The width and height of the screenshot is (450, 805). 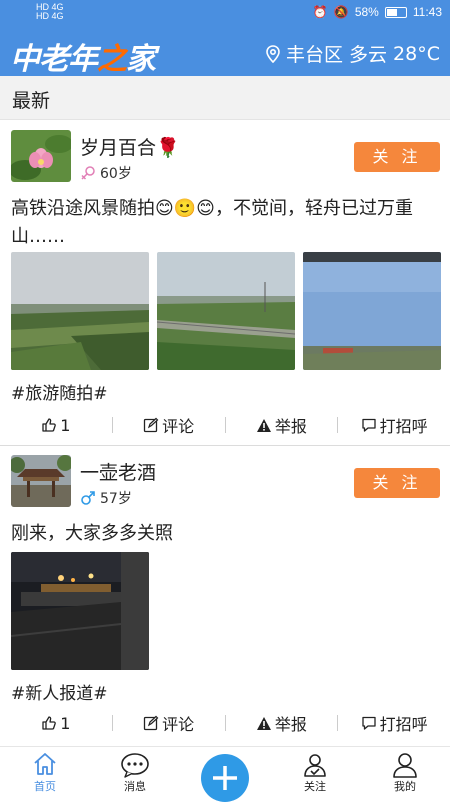 I want to click on add-post-button, so click(x=225, y=778).